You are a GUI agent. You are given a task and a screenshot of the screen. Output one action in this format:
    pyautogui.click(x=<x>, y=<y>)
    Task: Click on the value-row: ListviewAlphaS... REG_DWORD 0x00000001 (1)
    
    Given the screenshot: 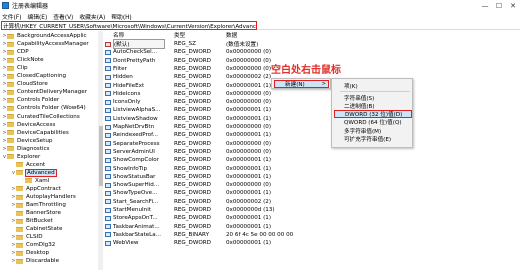 What is the action you would take?
    pyautogui.click(x=224, y=110)
    